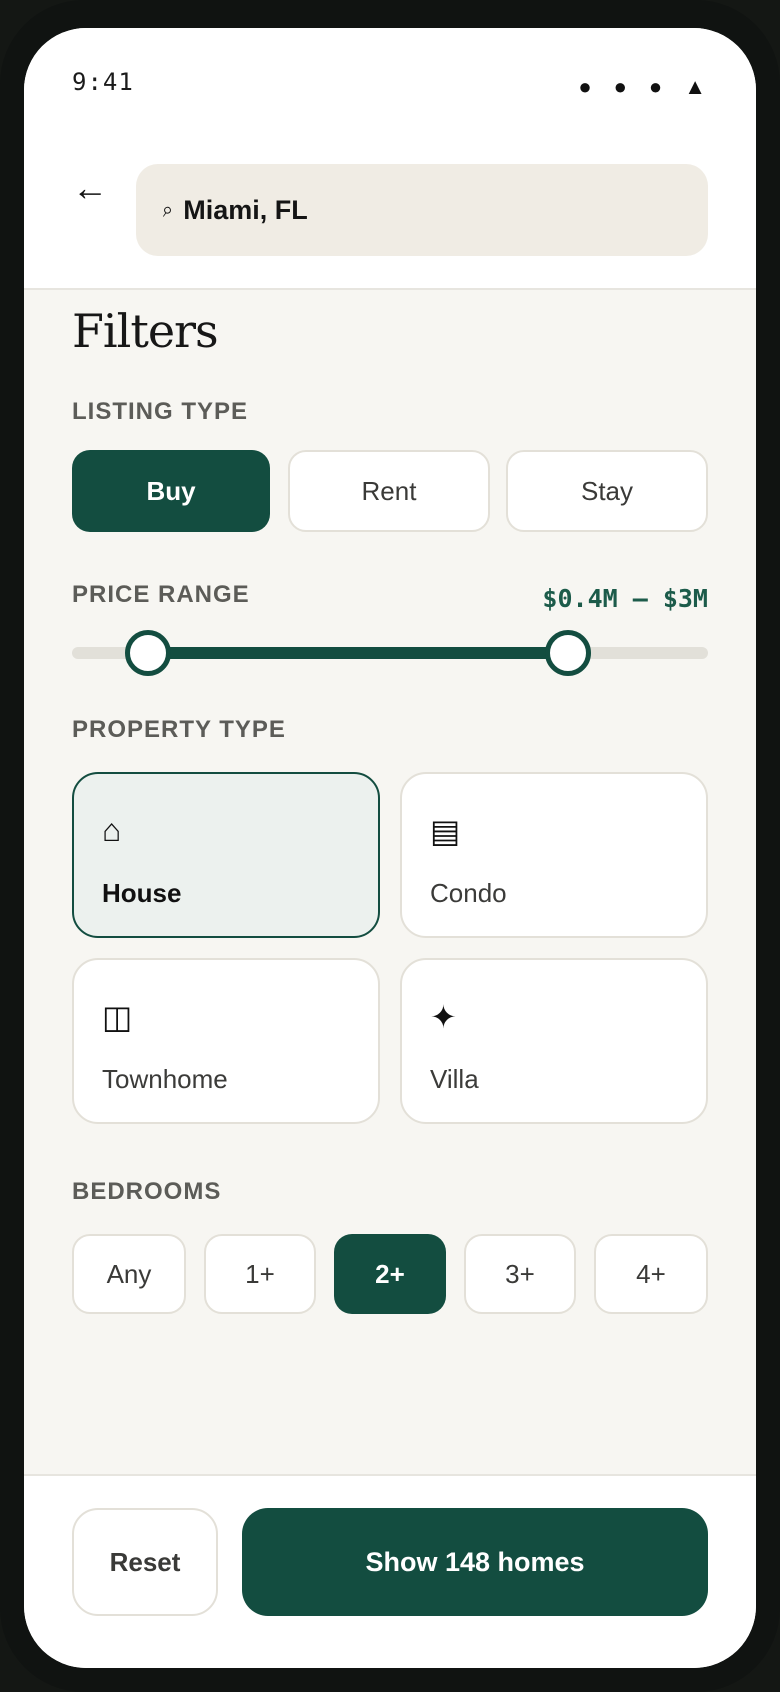 This screenshot has width=780, height=1692. I want to click on property-card-label: House, so click(142, 893).